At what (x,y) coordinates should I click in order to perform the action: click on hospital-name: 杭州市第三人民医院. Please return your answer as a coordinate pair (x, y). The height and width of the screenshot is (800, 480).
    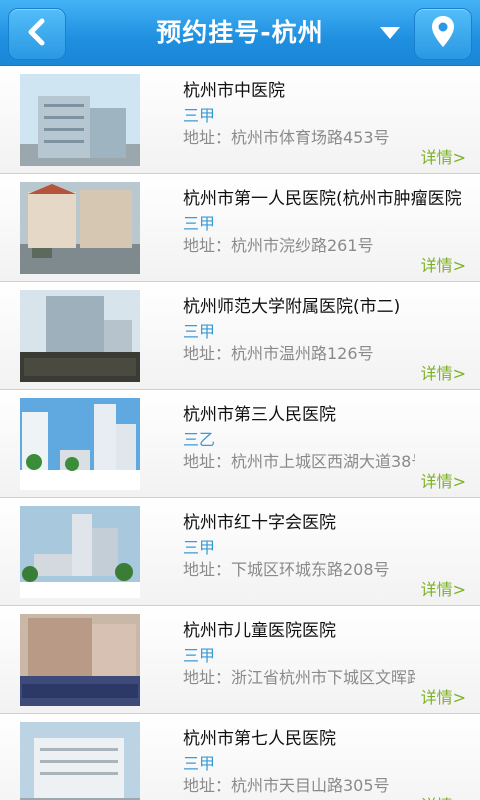
    Looking at the image, I should click on (259, 415).